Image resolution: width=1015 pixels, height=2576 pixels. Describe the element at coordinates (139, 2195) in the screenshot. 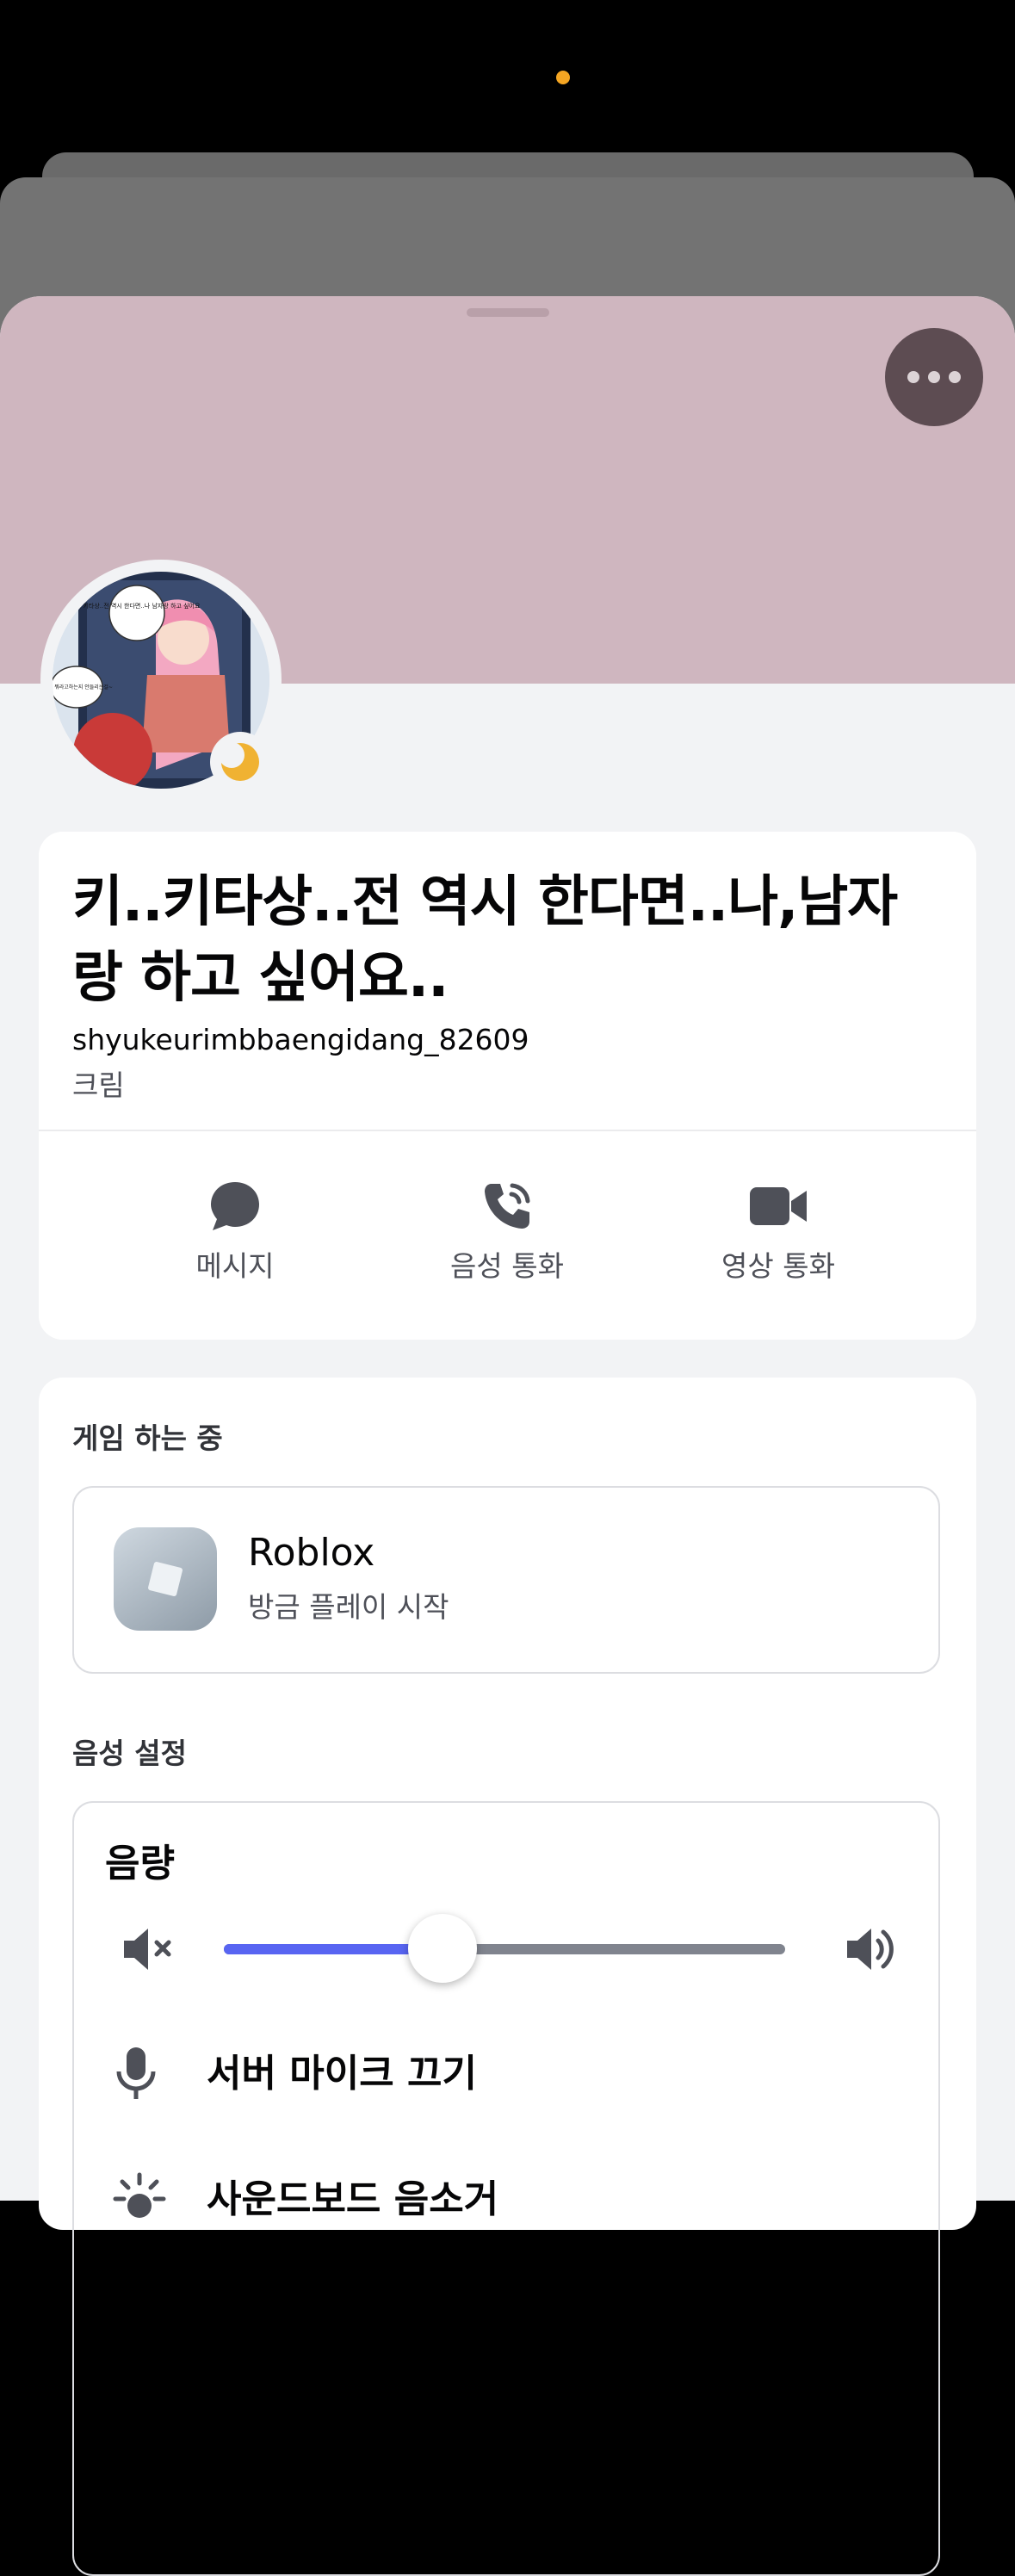

I see `soundboard-icon` at that location.